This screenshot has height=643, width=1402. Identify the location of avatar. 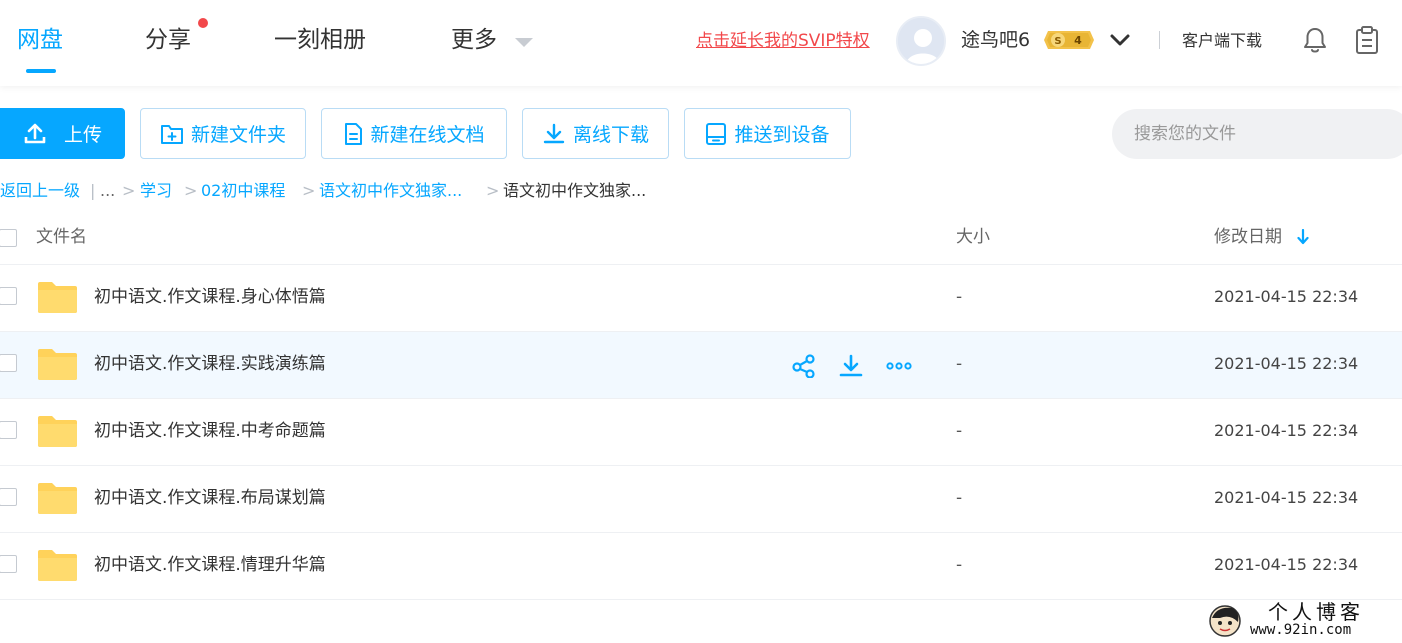
(921, 41).